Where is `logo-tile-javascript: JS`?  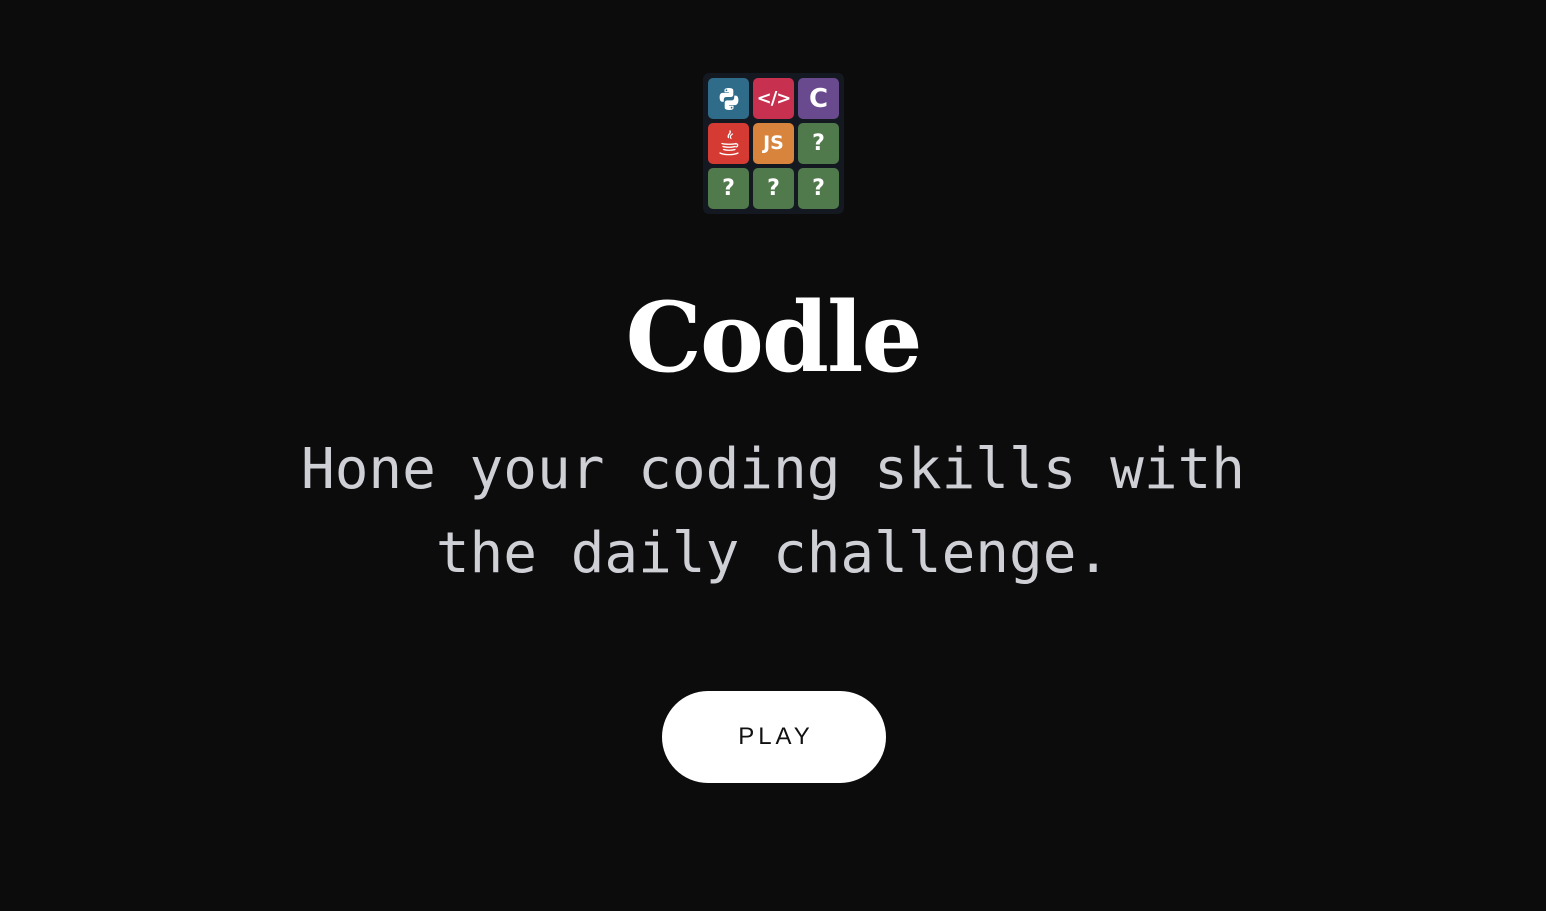
logo-tile-javascript: JS is located at coordinates (773, 143).